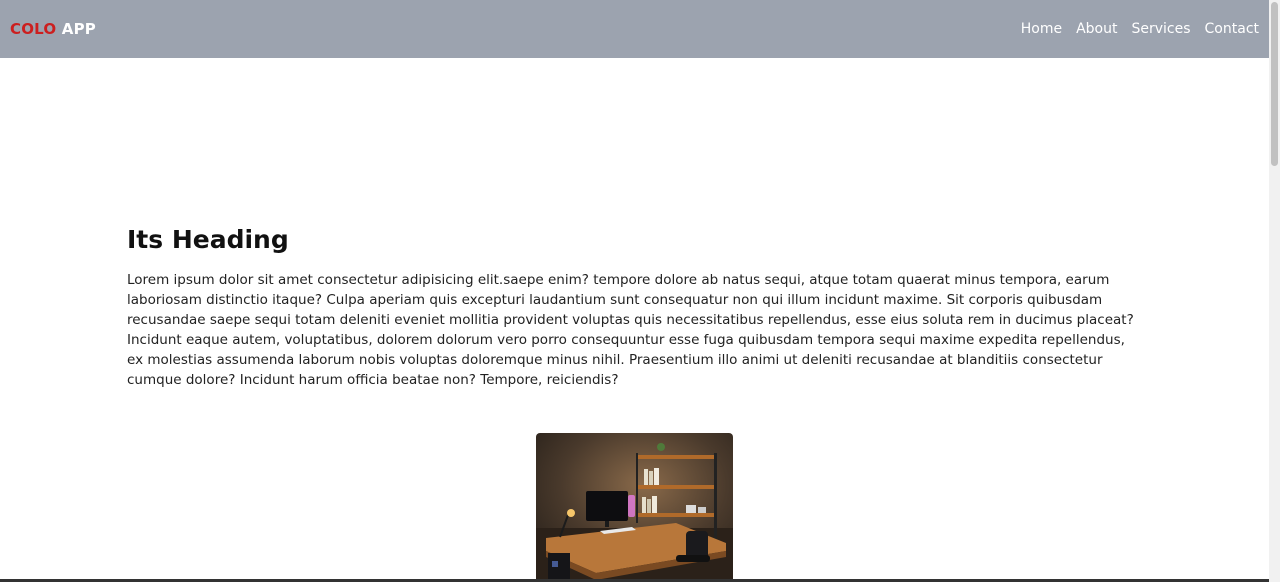  Describe the element at coordinates (208, 239) in the screenshot. I see `page-heading: Its Heading` at that location.